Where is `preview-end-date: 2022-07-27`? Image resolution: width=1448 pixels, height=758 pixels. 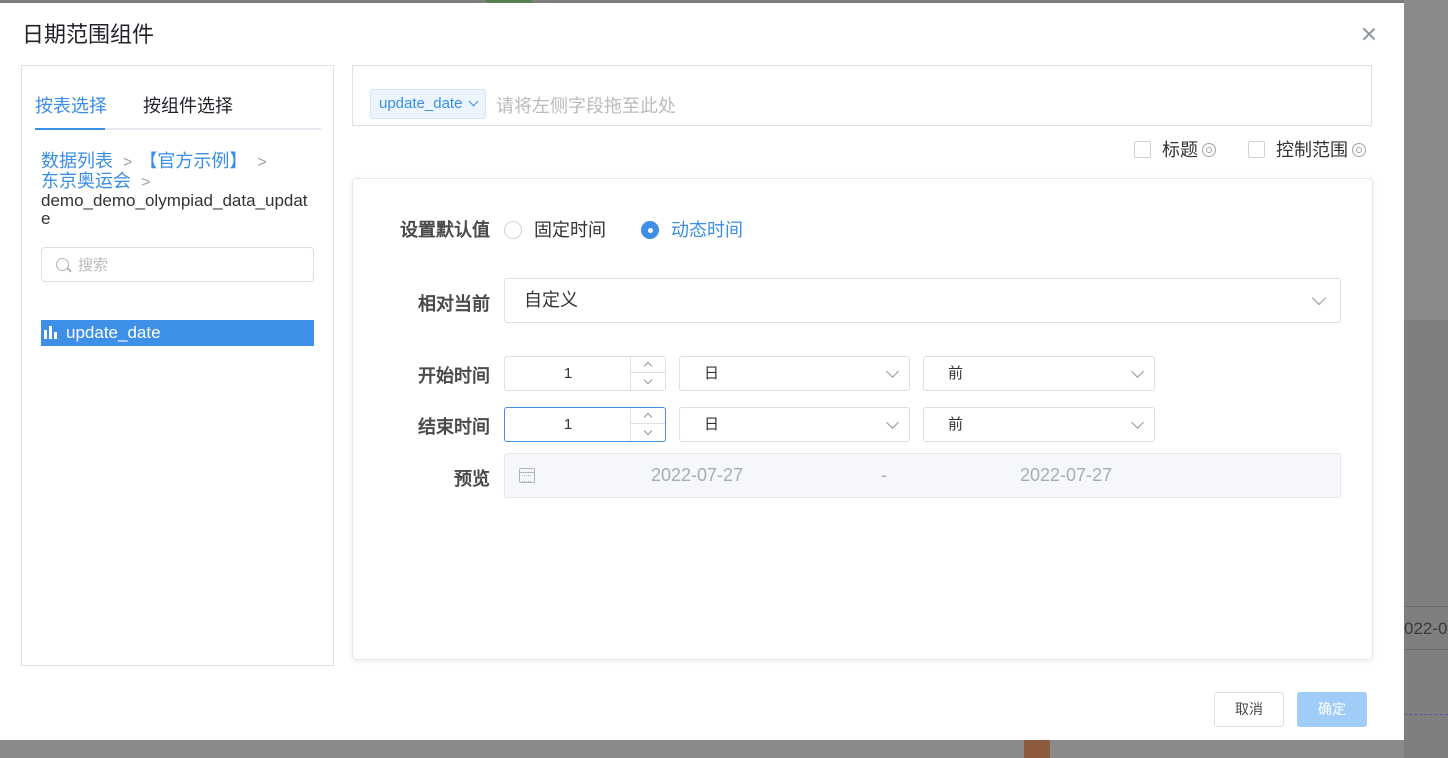
preview-end-date: 2022-07-27 is located at coordinates (1066, 475).